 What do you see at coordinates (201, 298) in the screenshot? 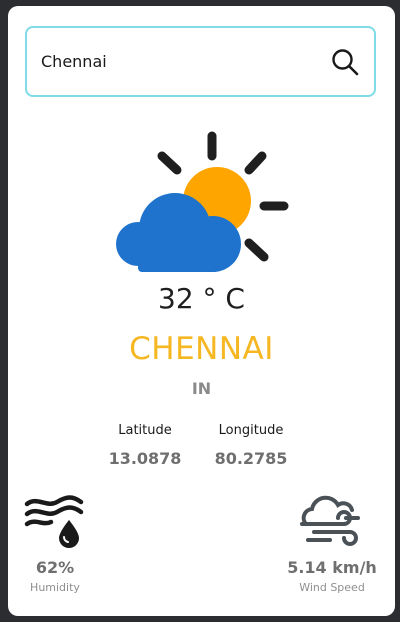
I see `temperature: 32 ° C` at bounding box center [201, 298].